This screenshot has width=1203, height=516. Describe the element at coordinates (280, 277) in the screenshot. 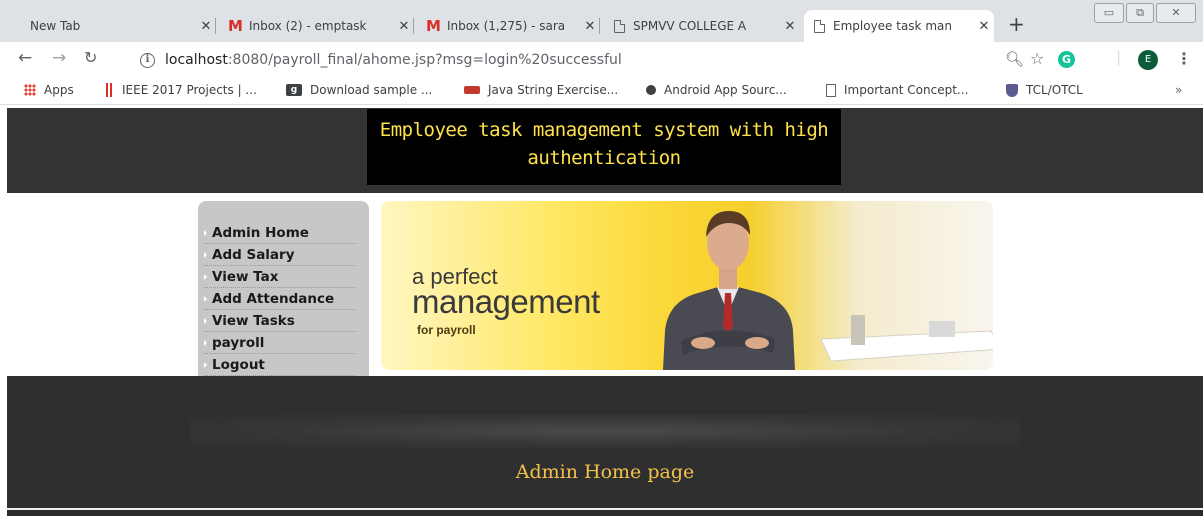

I see `menu-view-tax: View Tax` at that location.